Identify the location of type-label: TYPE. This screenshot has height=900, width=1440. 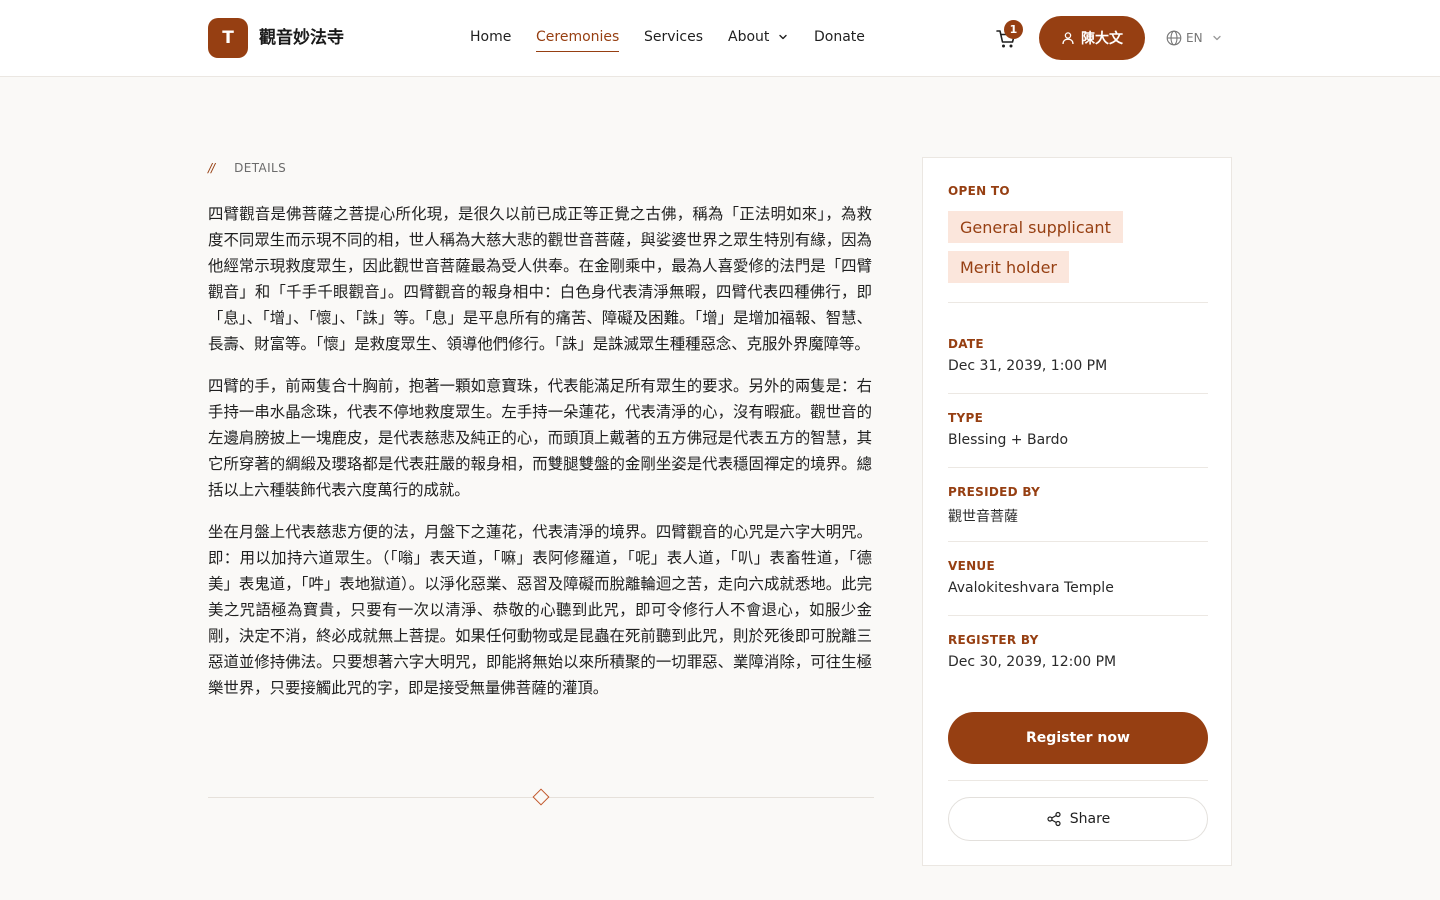
(966, 418).